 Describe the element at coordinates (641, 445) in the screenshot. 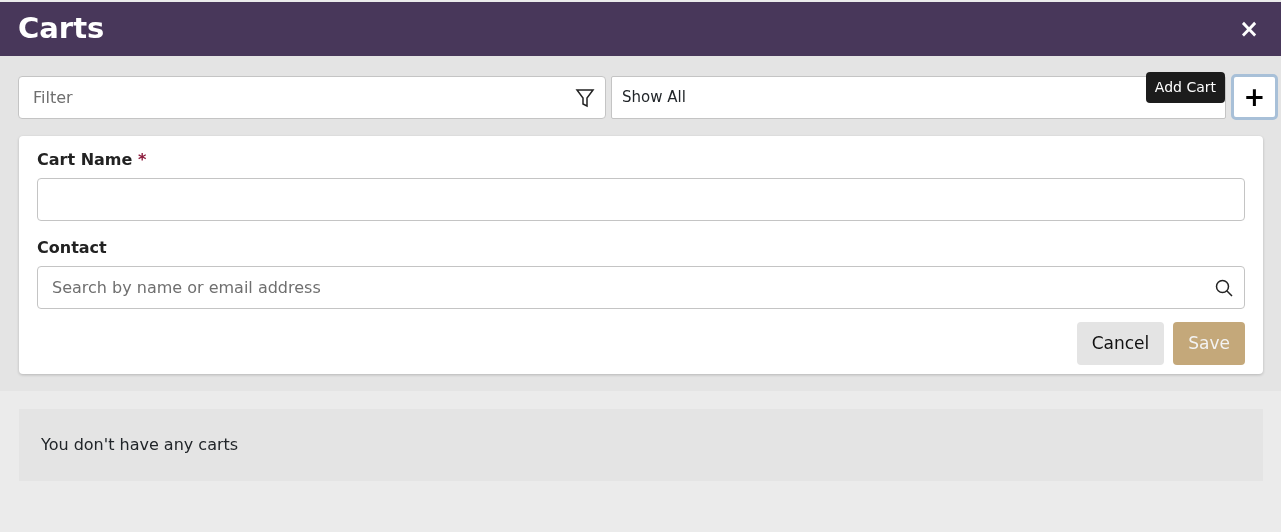

I see `empty-message: You don't have any carts` at that location.